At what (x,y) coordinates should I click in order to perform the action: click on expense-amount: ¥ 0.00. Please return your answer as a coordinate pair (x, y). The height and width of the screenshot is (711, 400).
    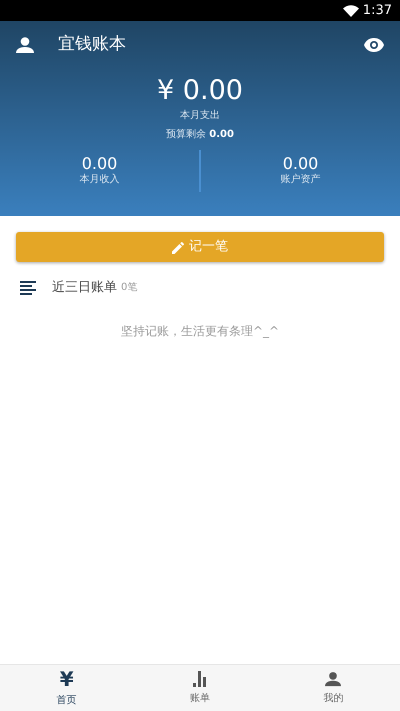
    Looking at the image, I should click on (200, 90).